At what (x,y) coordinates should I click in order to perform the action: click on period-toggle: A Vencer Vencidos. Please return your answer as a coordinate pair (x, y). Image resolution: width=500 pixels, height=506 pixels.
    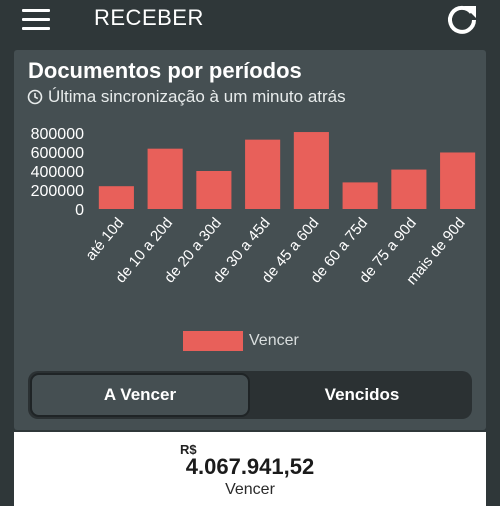
    Looking at the image, I should click on (250, 395).